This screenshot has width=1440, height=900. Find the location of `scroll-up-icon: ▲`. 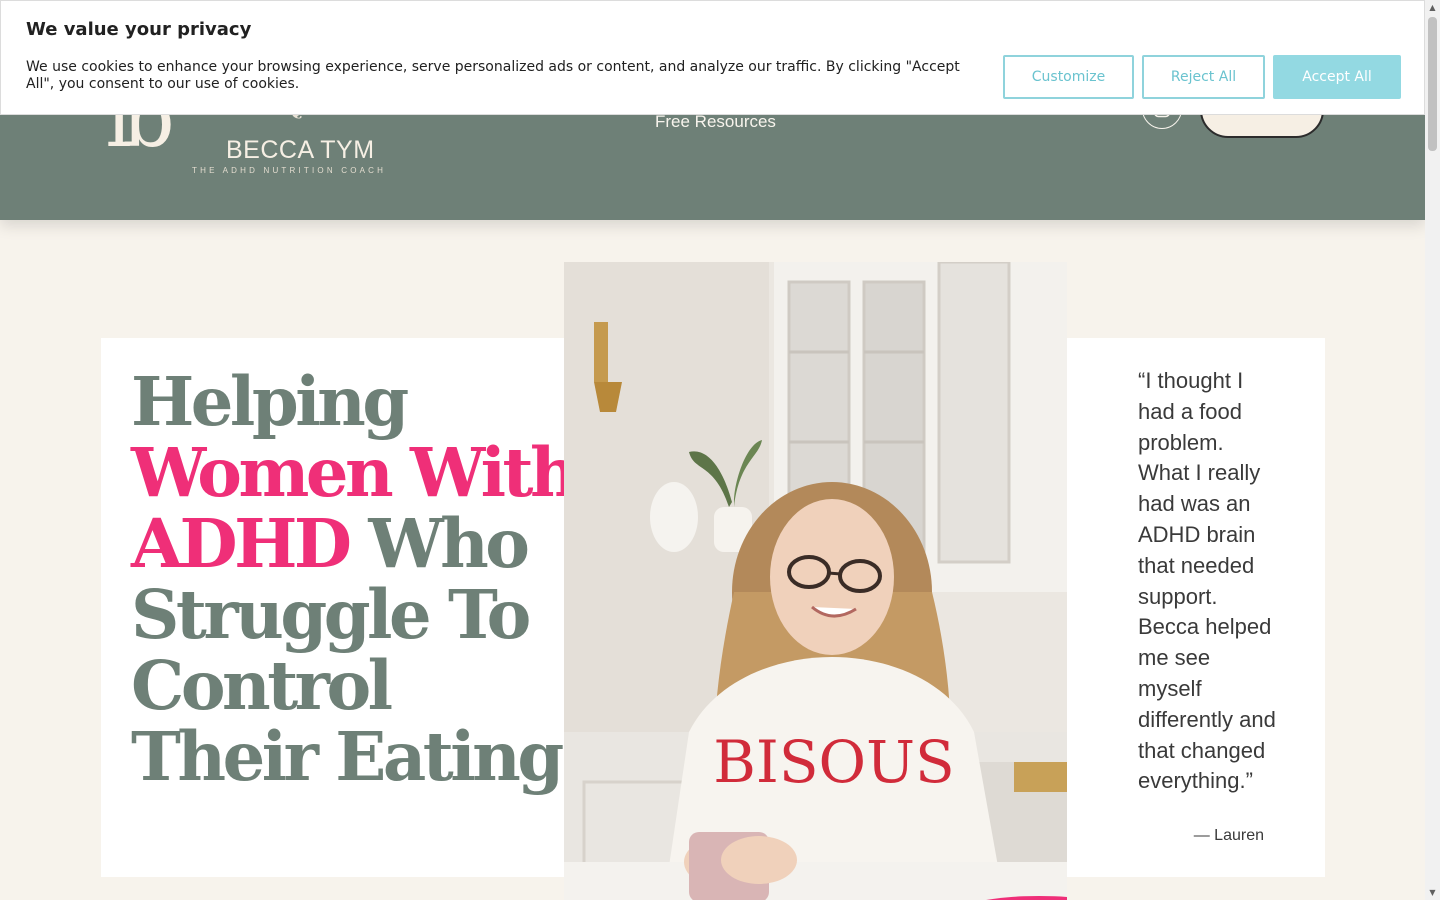

scroll-up-icon: ▲ is located at coordinates (1432, 7).